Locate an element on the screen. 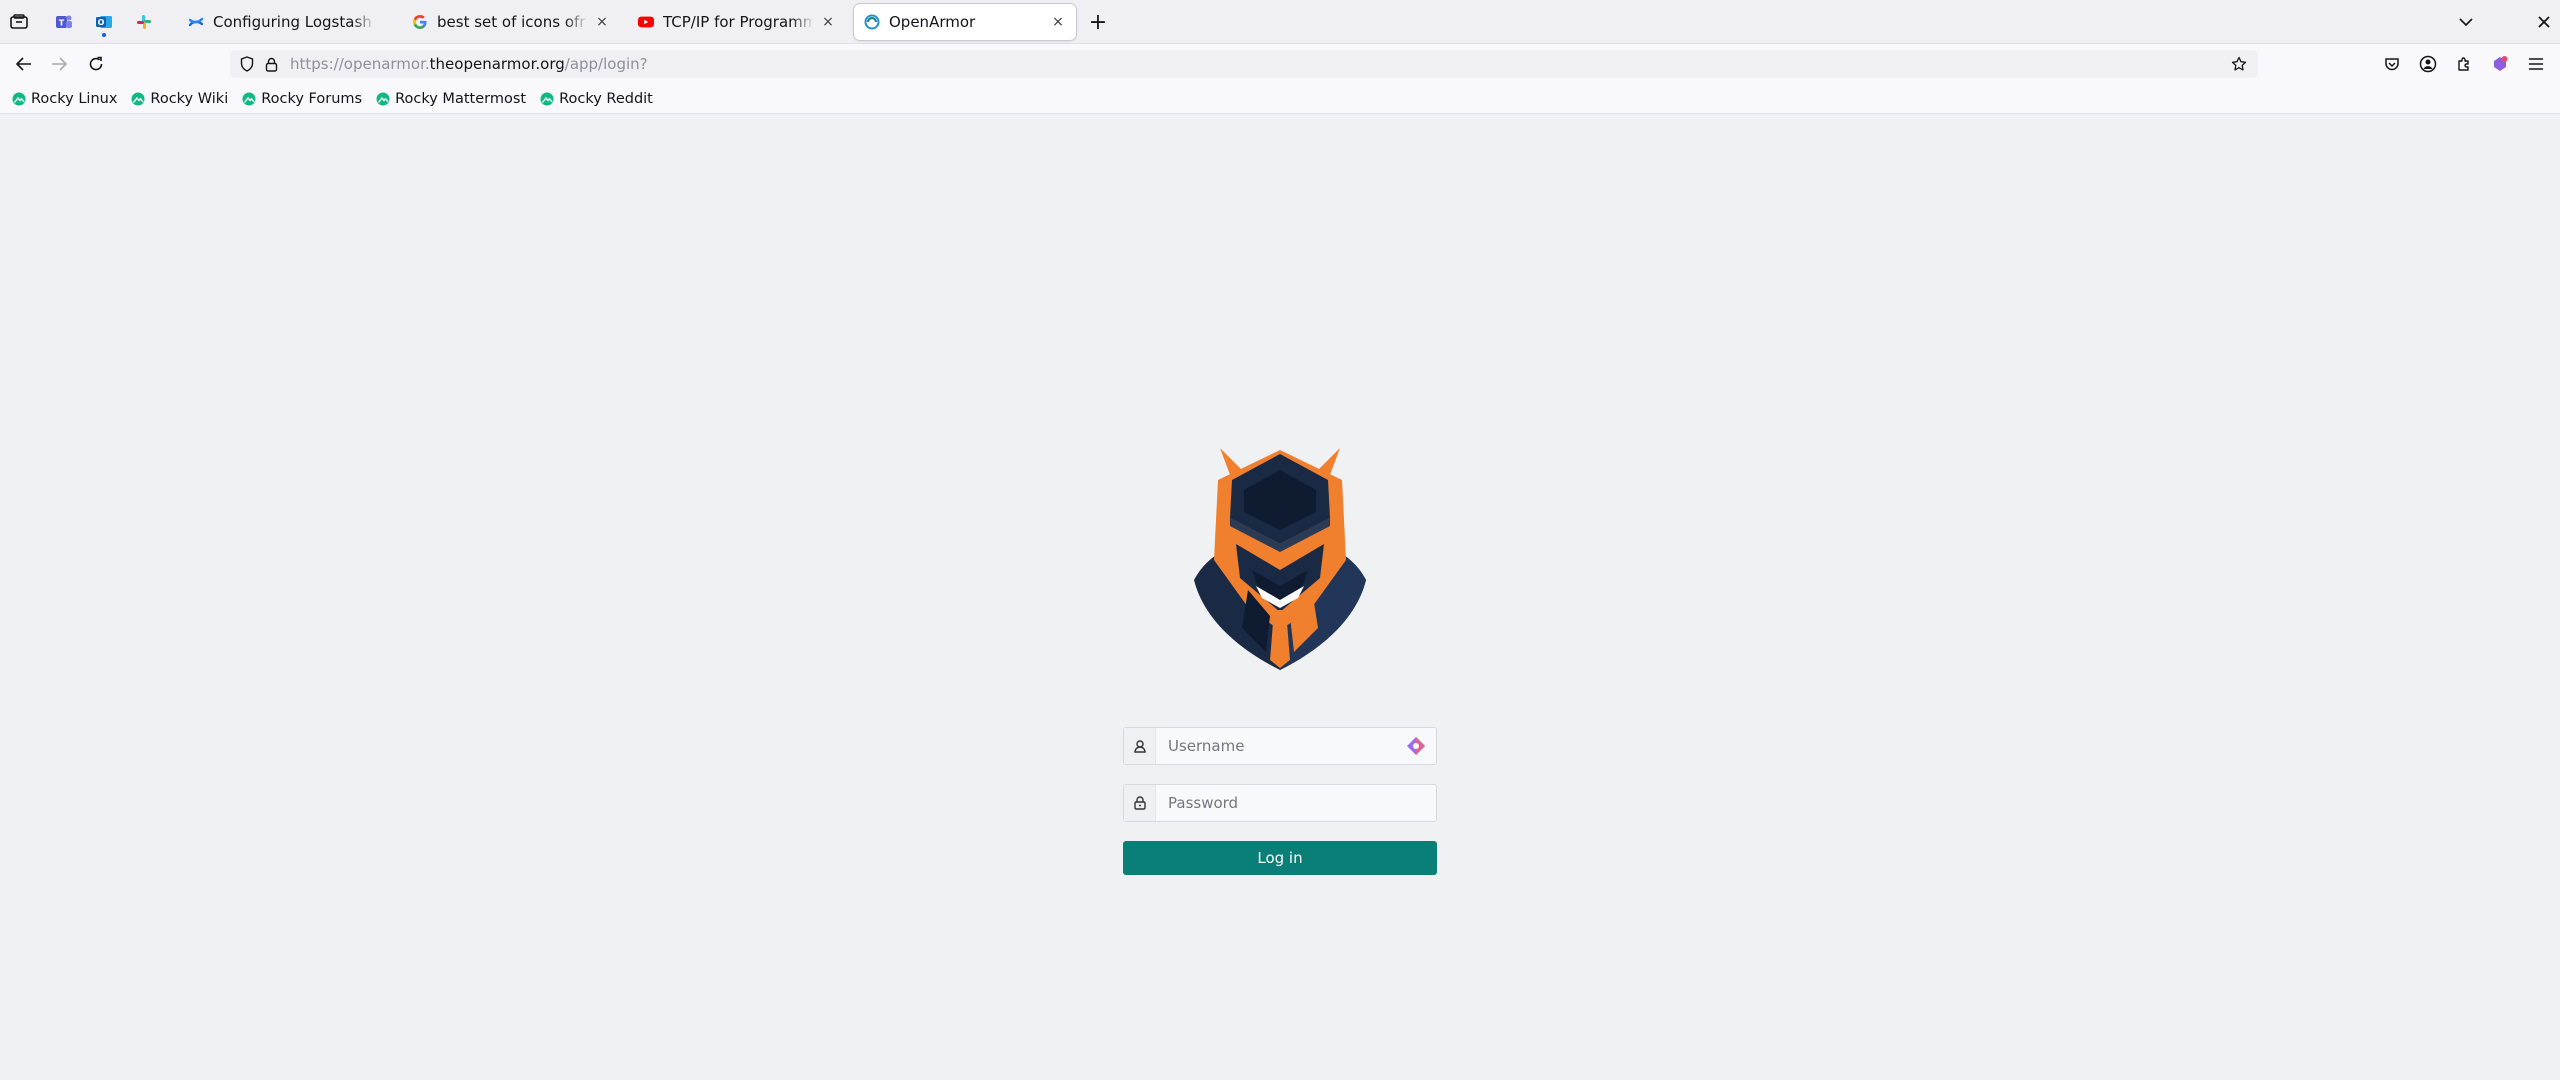 Image resolution: width=2560 pixels, height=1080 pixels. forward-button is located at coordinates (59, 64).